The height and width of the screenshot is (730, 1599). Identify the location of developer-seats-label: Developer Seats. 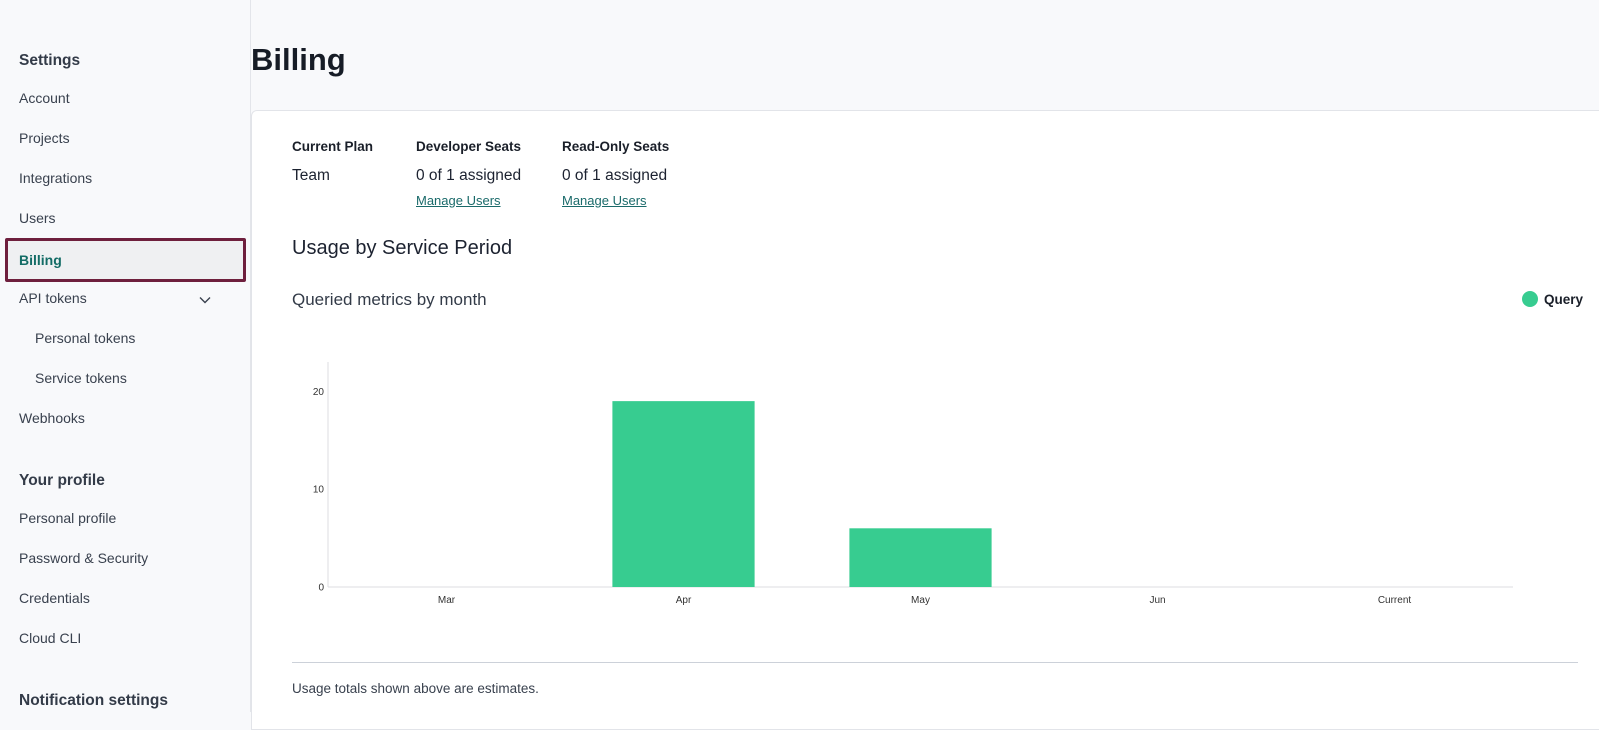
(469, 146).